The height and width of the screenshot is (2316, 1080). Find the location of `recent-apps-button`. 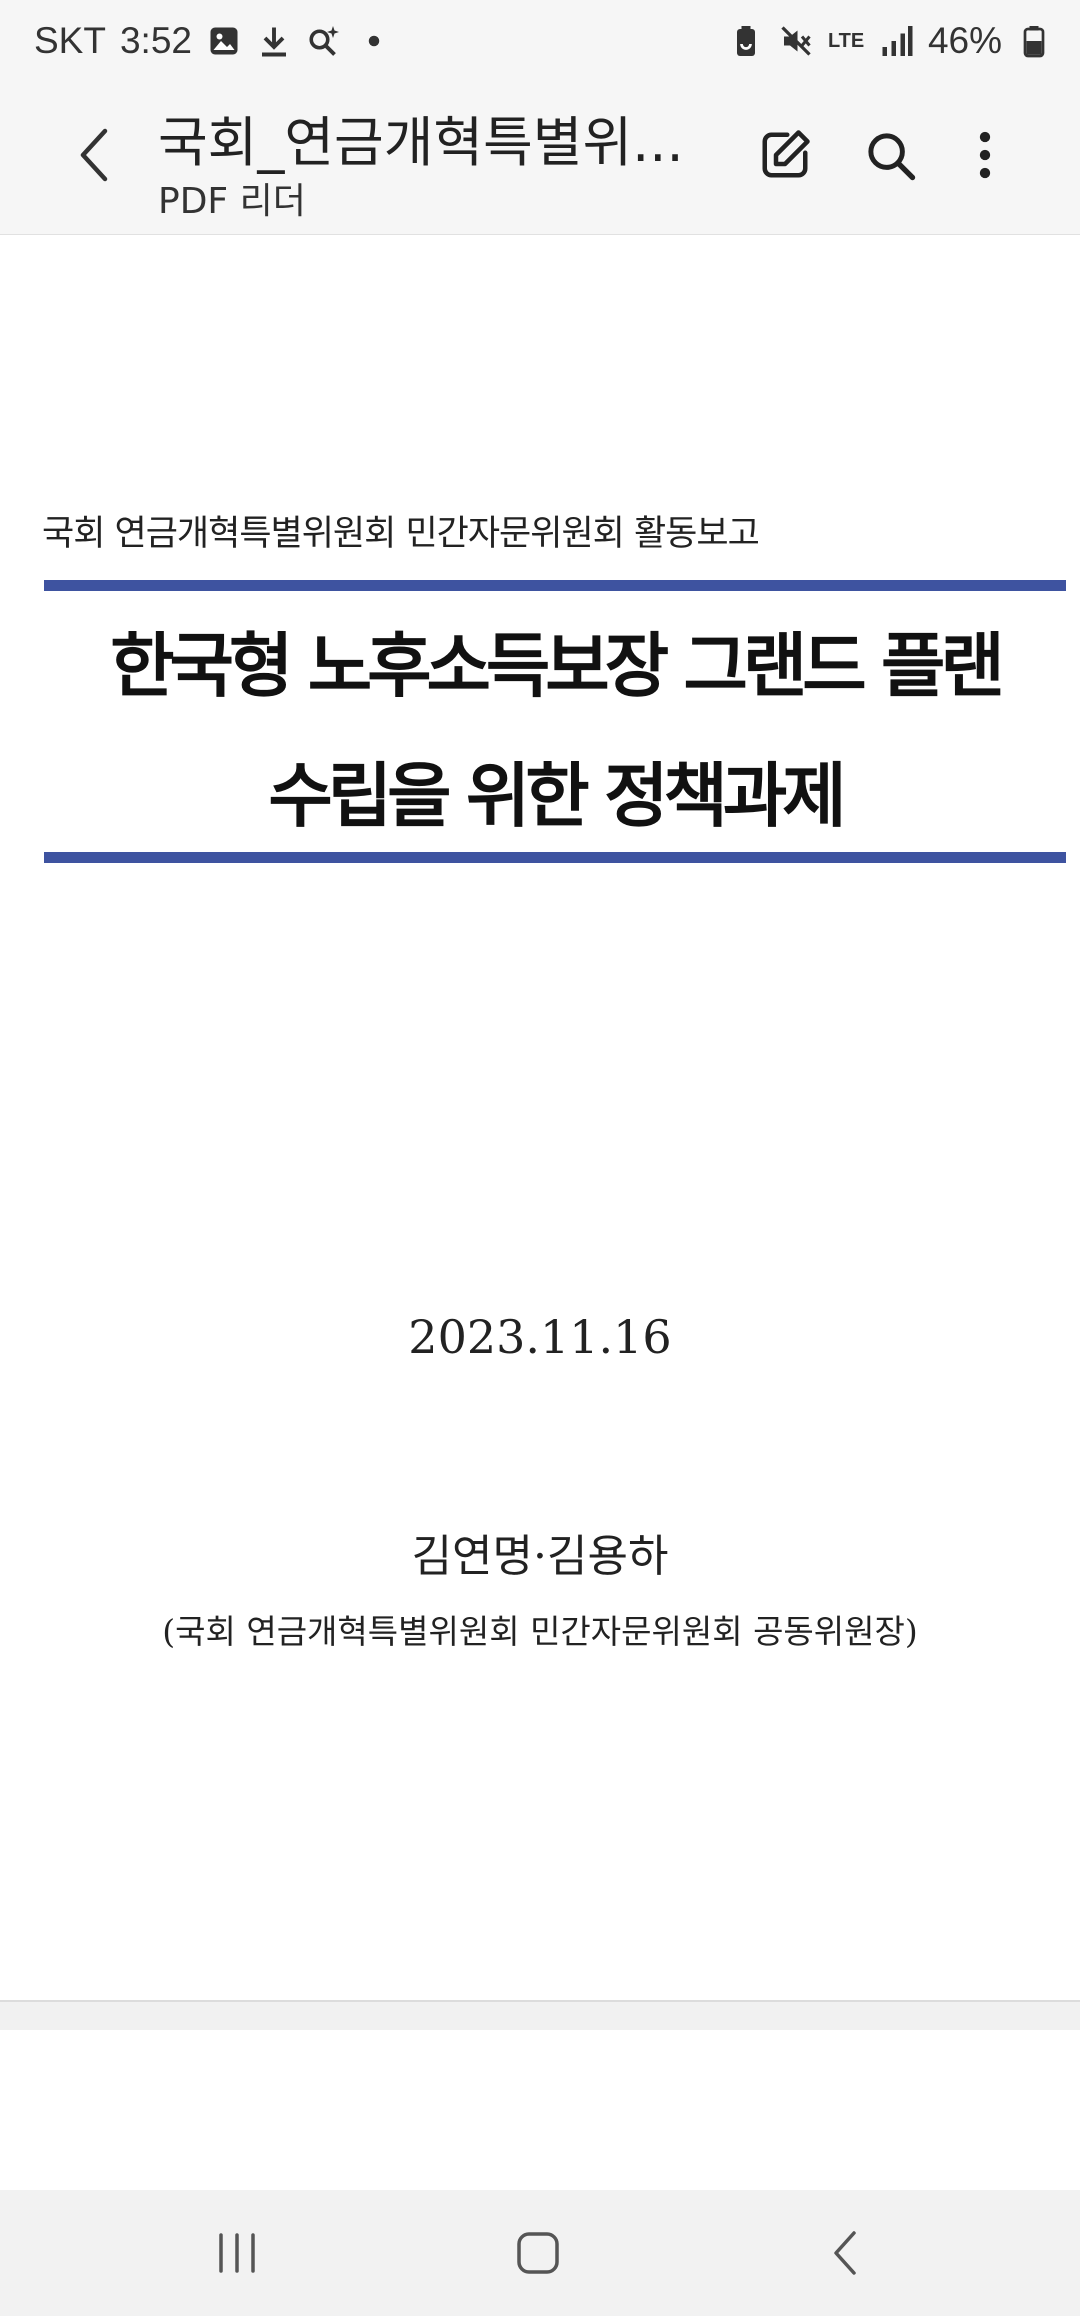

recent-apps-button is located at coordinates (237, 2253).